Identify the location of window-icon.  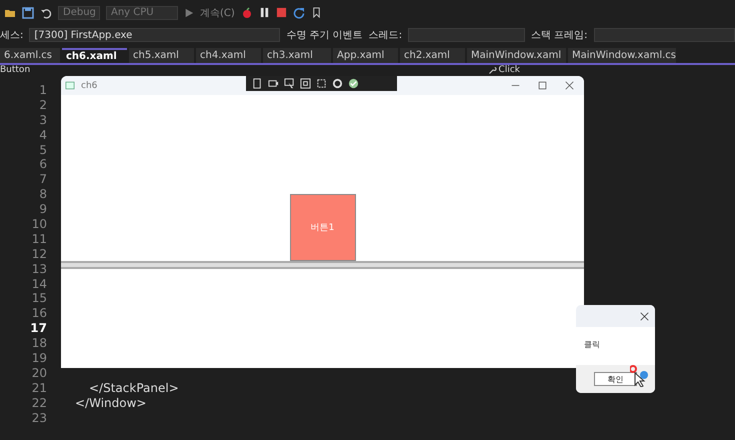
(70, 85).